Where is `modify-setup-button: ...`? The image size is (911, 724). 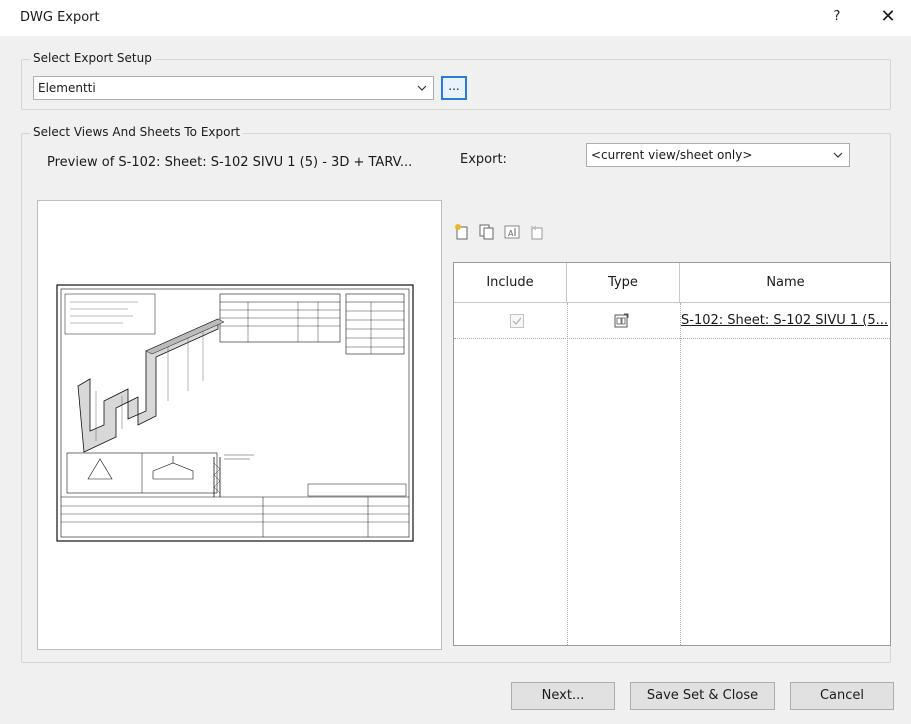
modify-setup-button: ... is located at coordinates (454, 88).